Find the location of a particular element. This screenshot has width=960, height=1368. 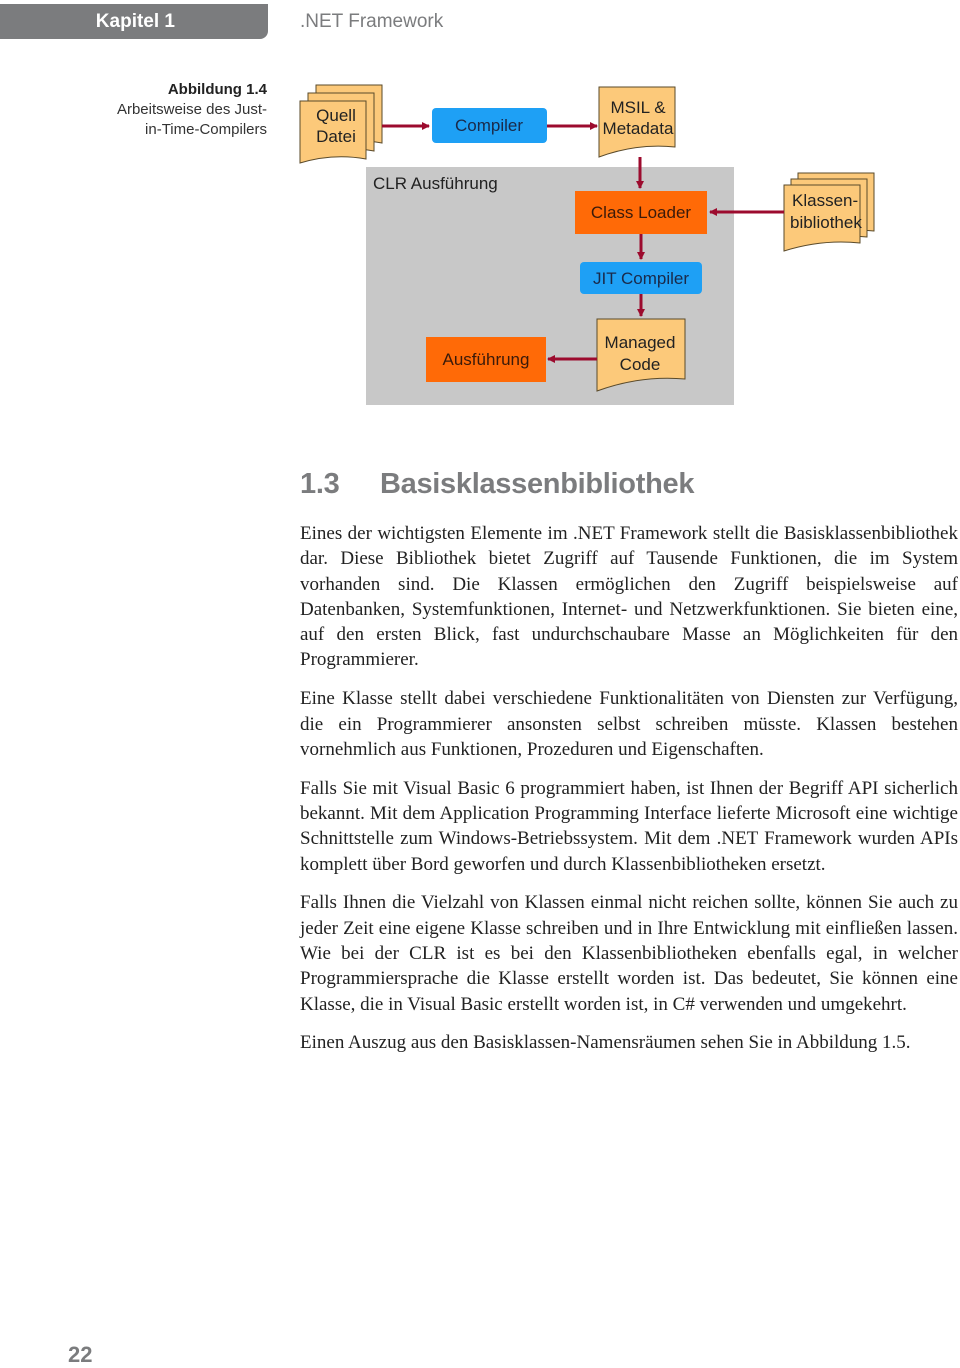

figure-number: Abbildung 1.4 is located at coordinates (217, 89).